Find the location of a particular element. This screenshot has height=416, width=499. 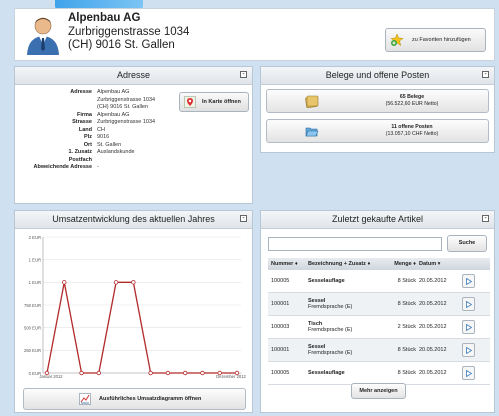

address-row: Firma Alpenbau AG is located at coordinates (95, 116).